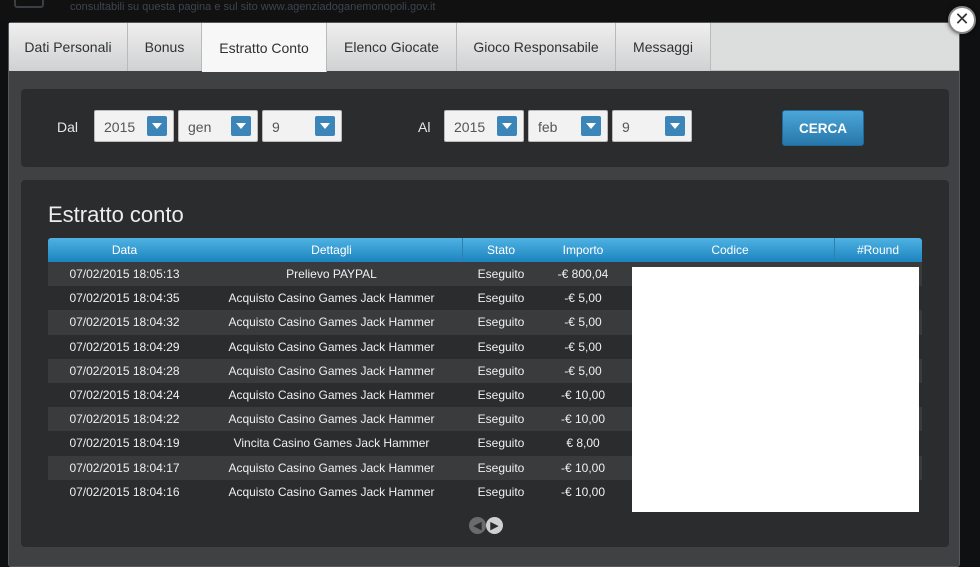 Image resolution: width=980 pixels, height=567 pixels. Describe the element at coordinates (652, 126) in the screenshot. I see `to-day-select: 9` at that location.